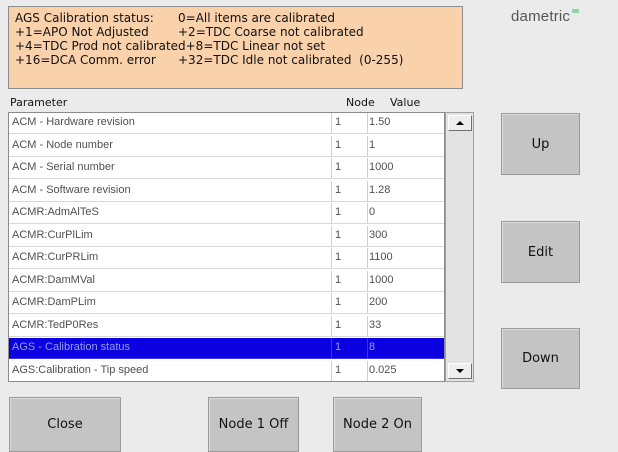  Describe the element at coordinates (375, 325) in the screenshot. I see `cell-value: 33` at that location.